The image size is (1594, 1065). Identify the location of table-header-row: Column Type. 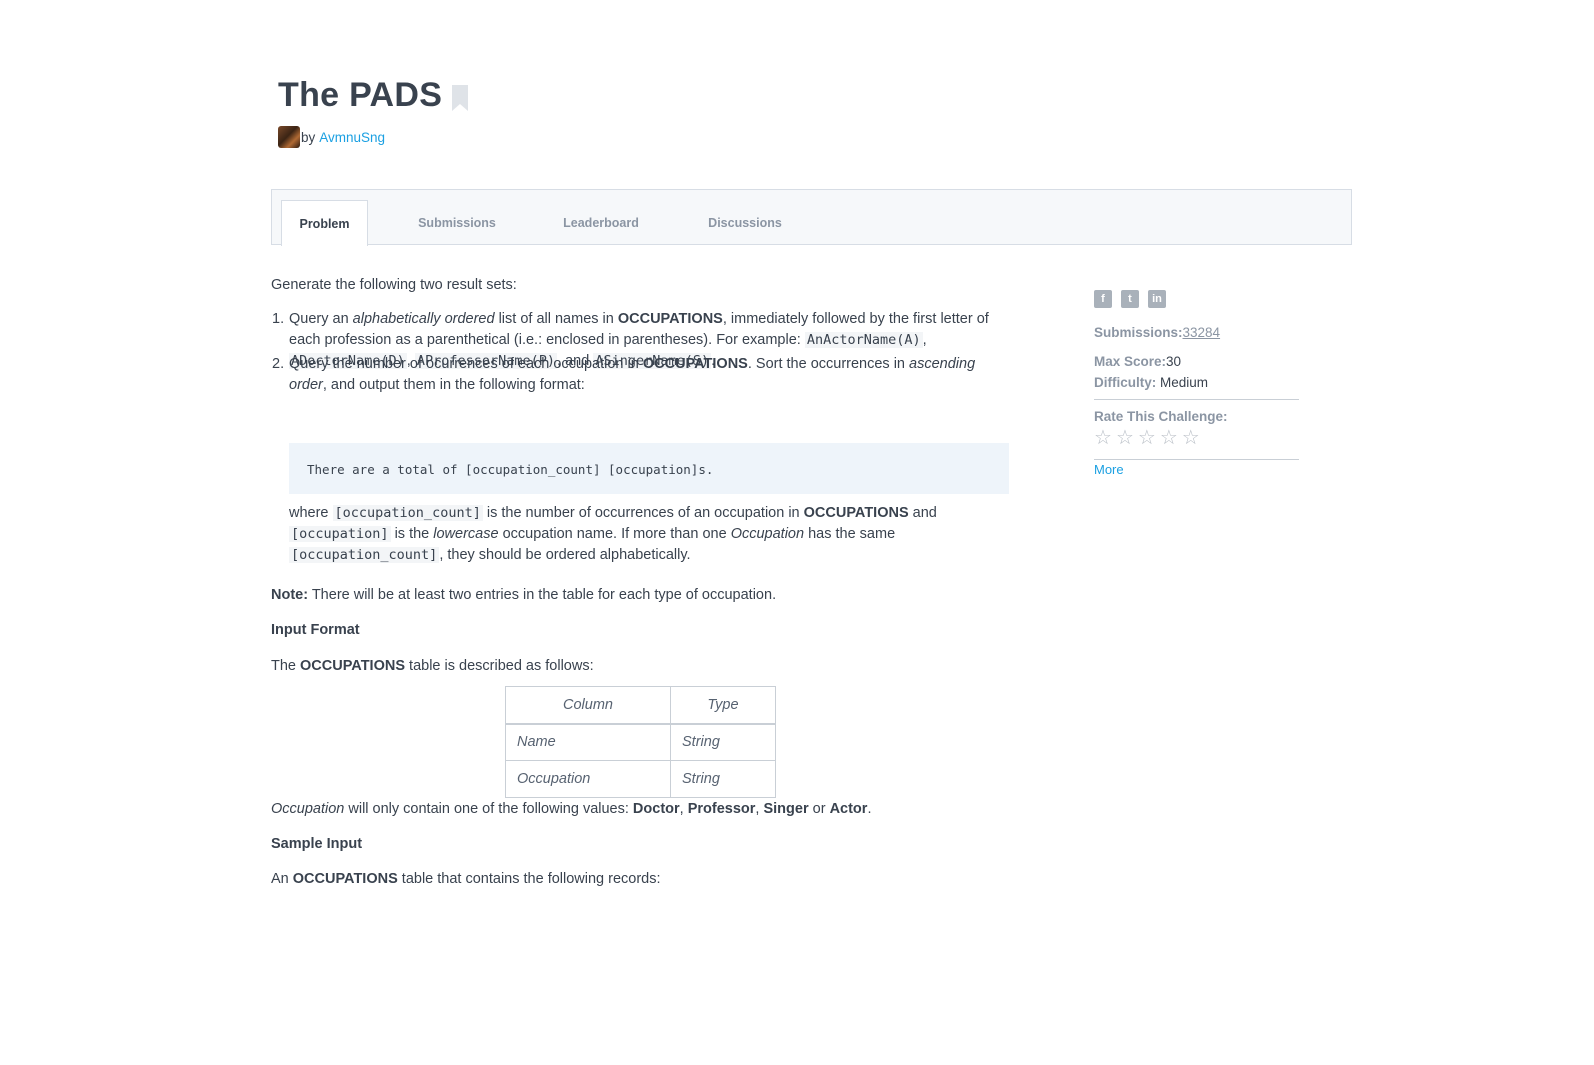
(640, 705).